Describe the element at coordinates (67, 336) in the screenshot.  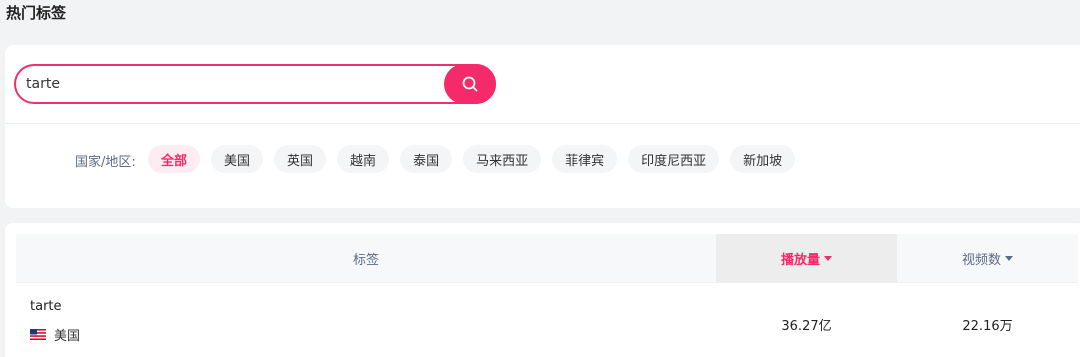
I see `table-row-region-label: 美国` at that location.